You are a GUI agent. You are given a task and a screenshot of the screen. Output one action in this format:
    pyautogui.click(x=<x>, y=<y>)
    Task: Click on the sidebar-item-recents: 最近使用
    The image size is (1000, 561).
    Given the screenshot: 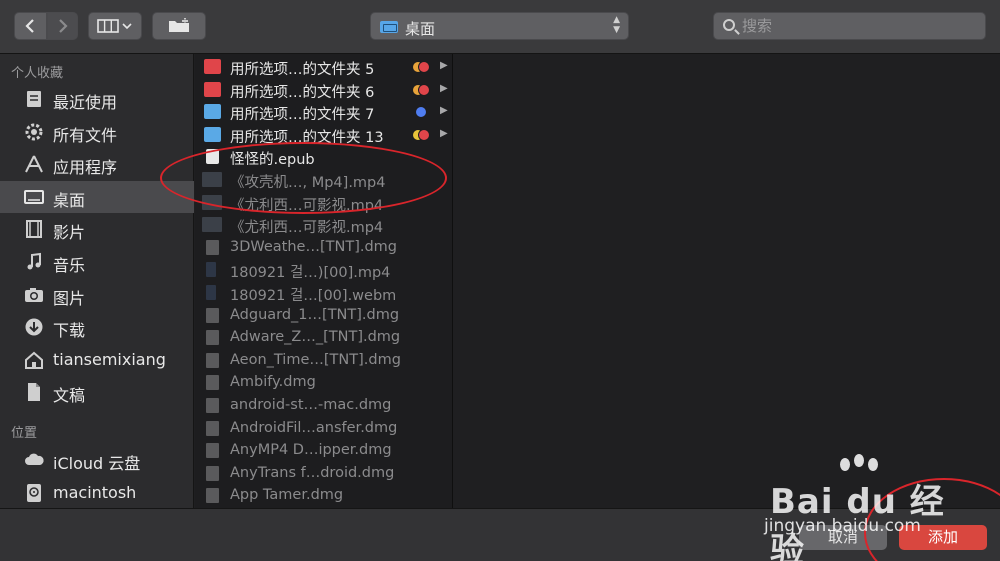 What is the action you would take?
    pyautogui.click(x=97, y=99)
    